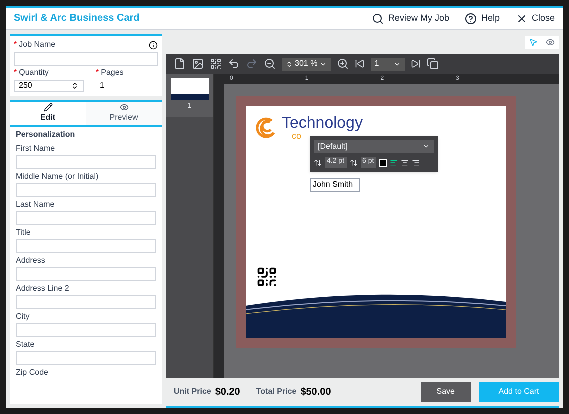 The image size is (569, 414). I want to click on page-thumbnail, so click(189, 89).